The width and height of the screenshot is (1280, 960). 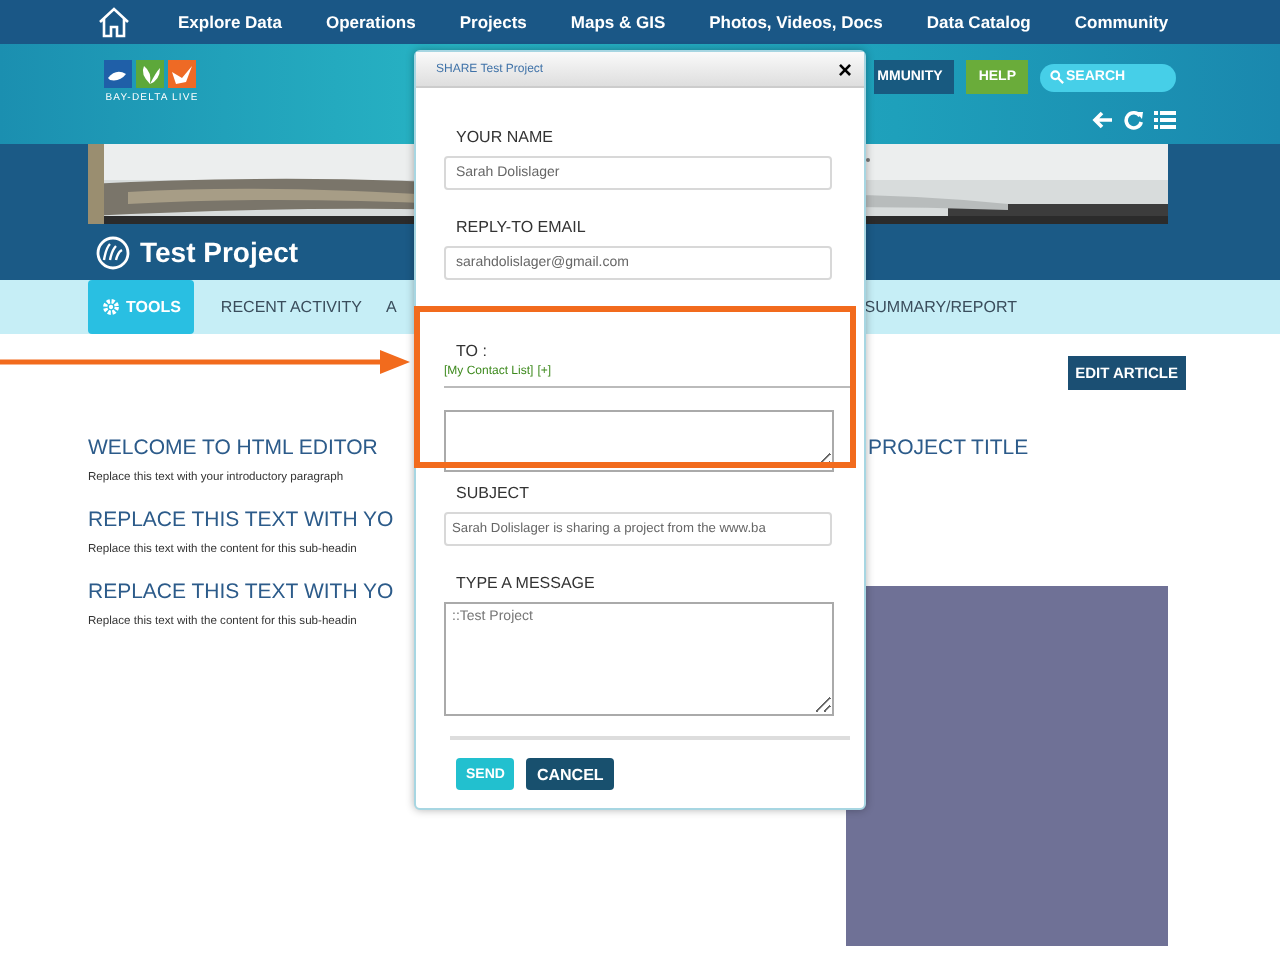 I want to click on gear-icon, so click(x=111, y=307).